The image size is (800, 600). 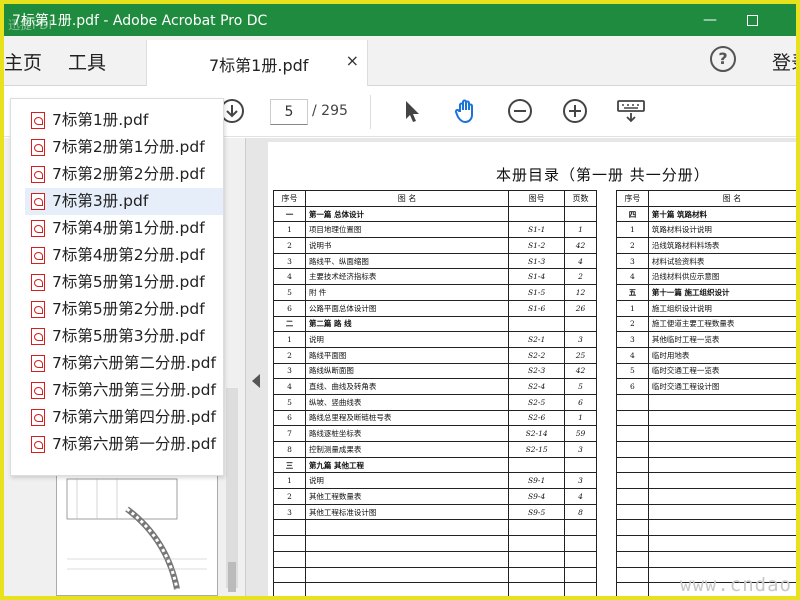 I want to click on file-list-item: 7标第5册第1分册.pdf, so click(x=124, y=282).